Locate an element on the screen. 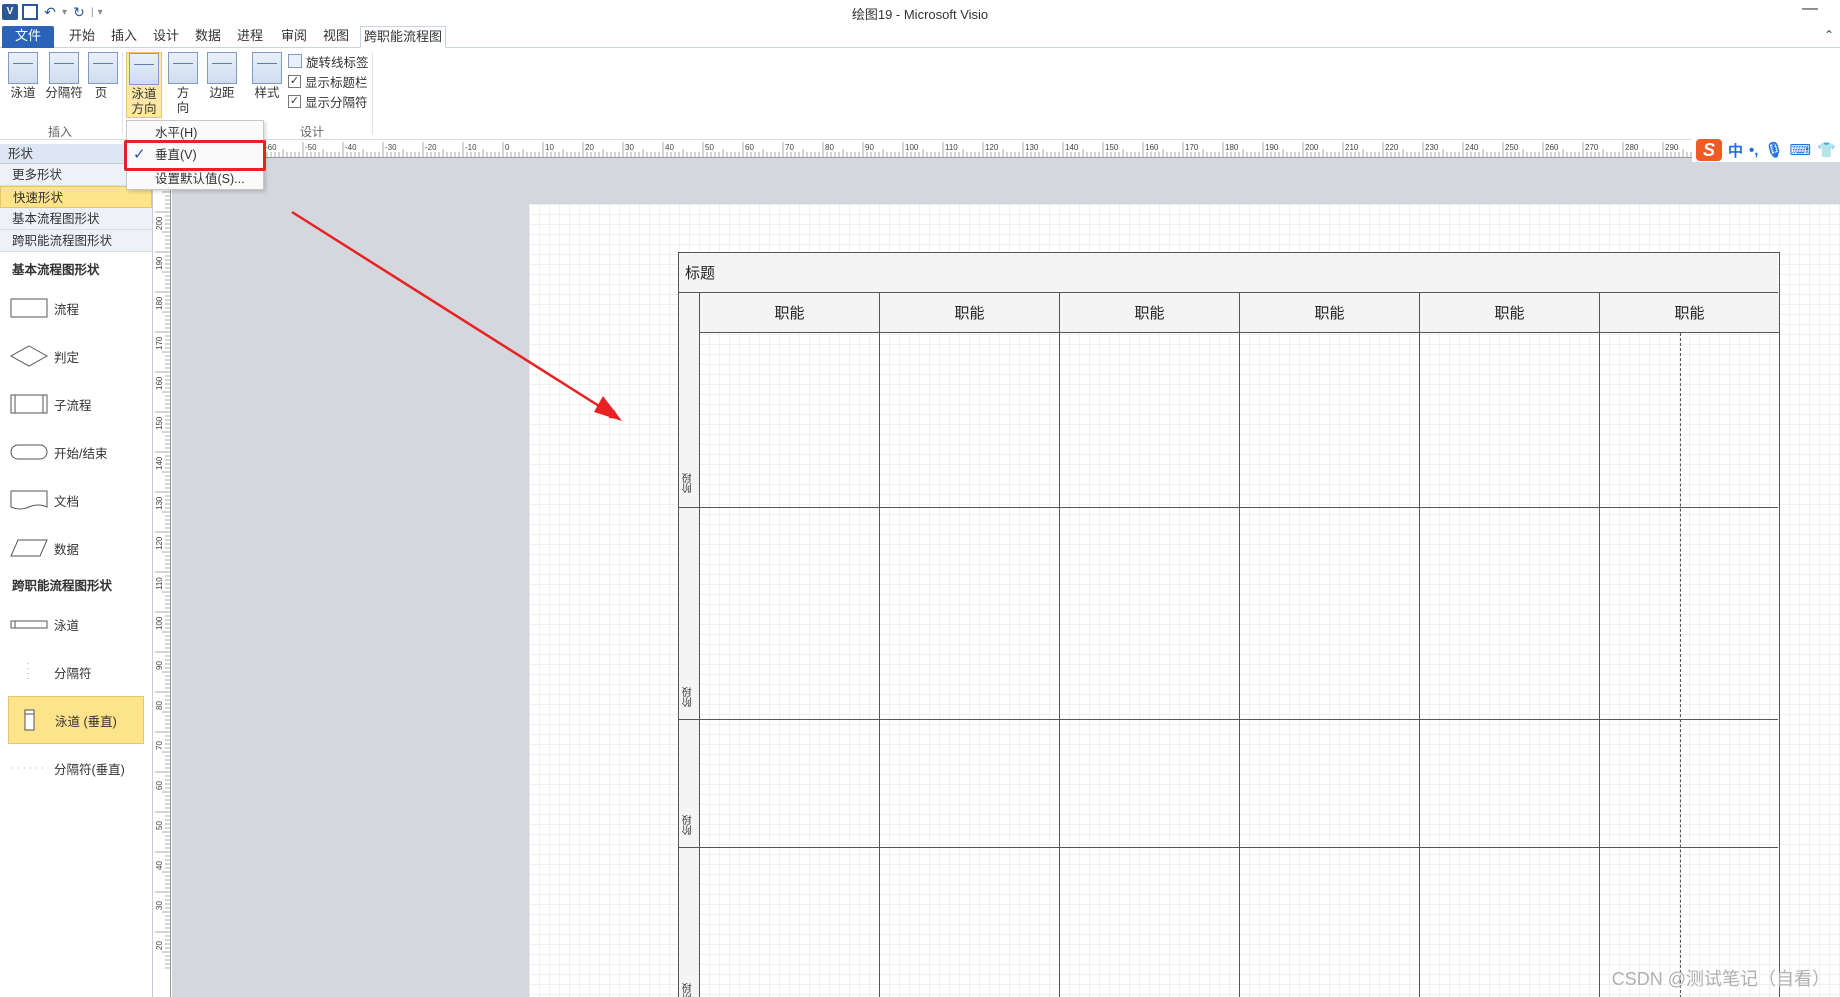 The image size is (1840, 997). minimize-button: — is located at coordinates (1810, 9).